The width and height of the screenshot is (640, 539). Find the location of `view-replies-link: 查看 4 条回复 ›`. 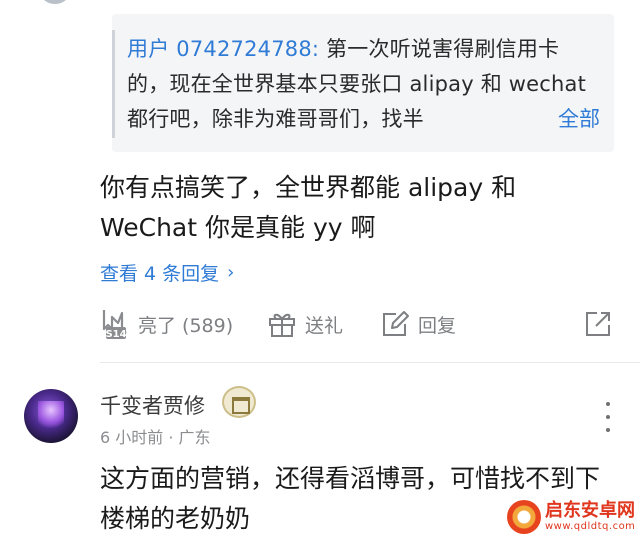

view-replies-link: 查看 4 条回复 › is located at coordinates (167, 272).